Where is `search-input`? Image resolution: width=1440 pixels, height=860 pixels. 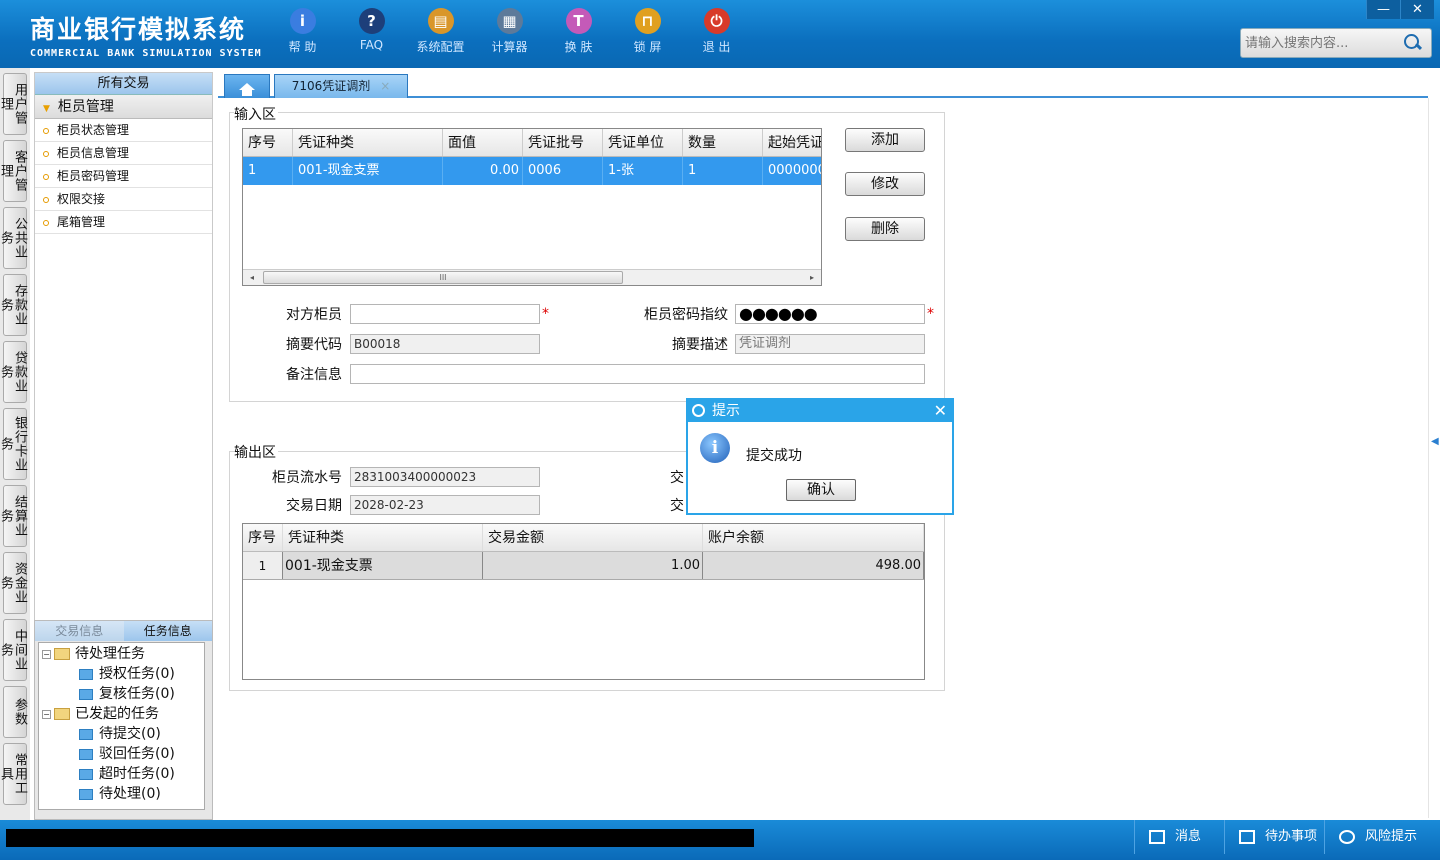 search-input is located at coordinates (1321, 43).